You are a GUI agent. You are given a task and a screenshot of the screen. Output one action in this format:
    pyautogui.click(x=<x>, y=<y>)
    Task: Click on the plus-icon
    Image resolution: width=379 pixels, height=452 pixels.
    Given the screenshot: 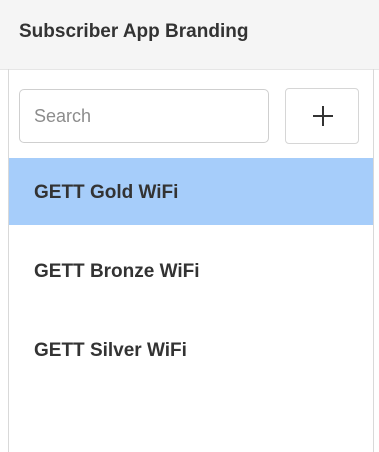 What is the action you would take?
    pyautogui.click(x=323, y=116)
    